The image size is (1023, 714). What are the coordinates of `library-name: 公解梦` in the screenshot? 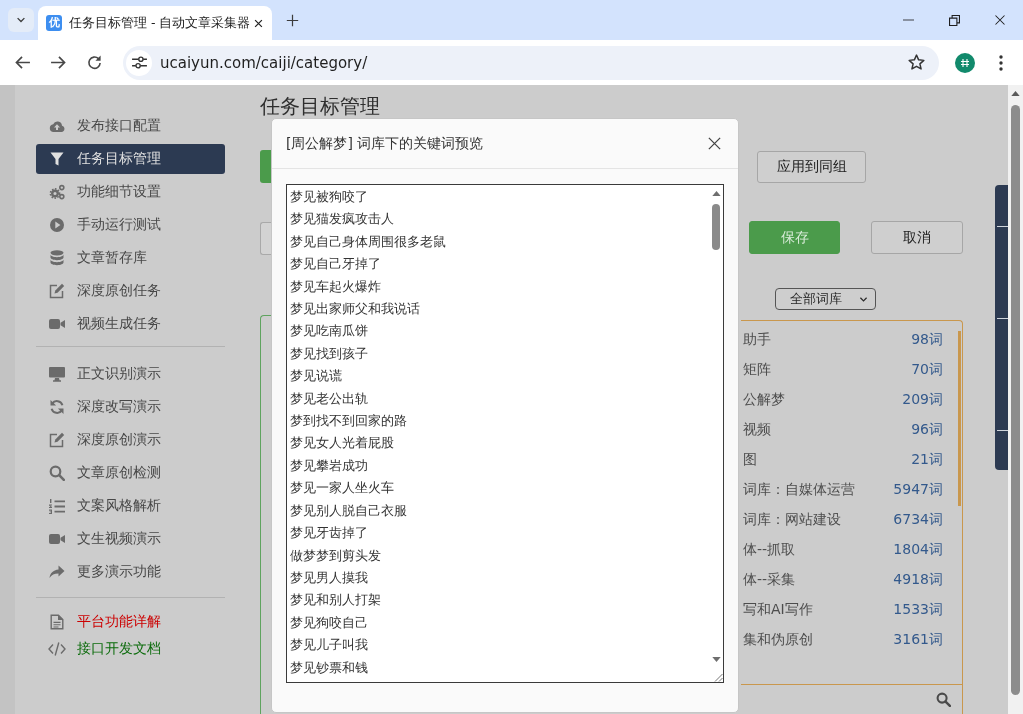 It's located at (764, 400).